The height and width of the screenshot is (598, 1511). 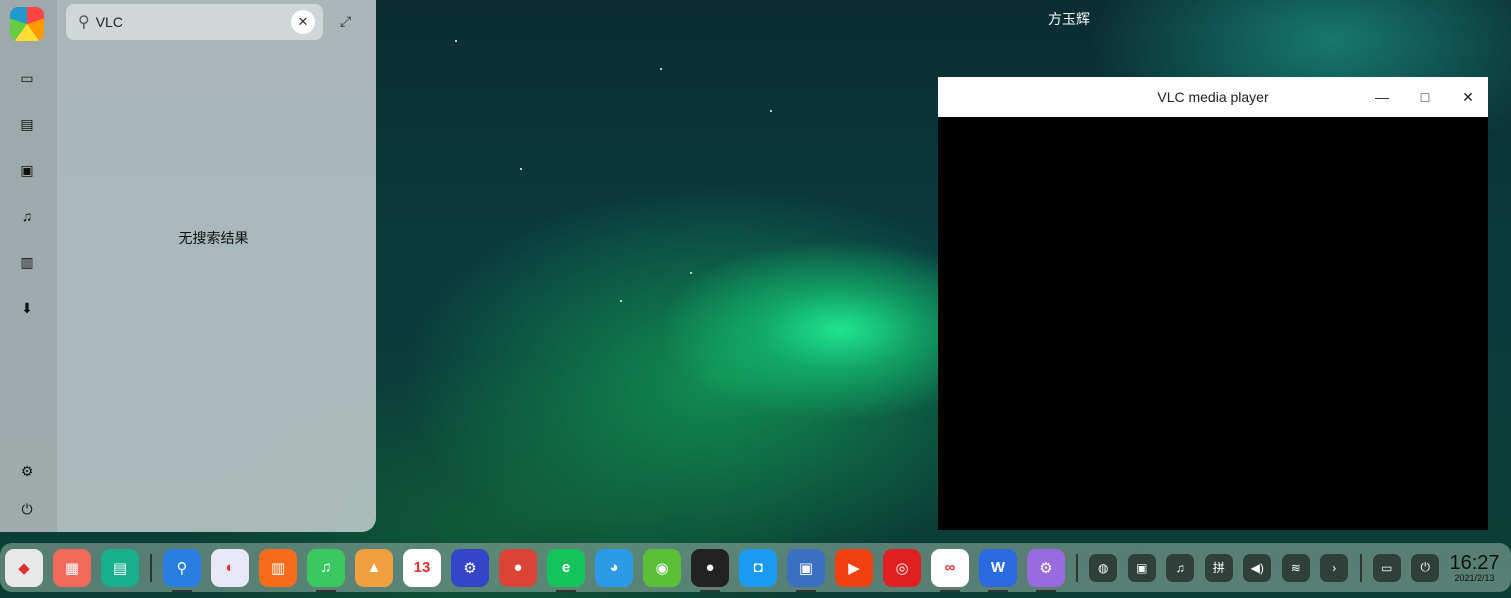 I want to click on expand-icon: ›, so click(x=1334, y=567).